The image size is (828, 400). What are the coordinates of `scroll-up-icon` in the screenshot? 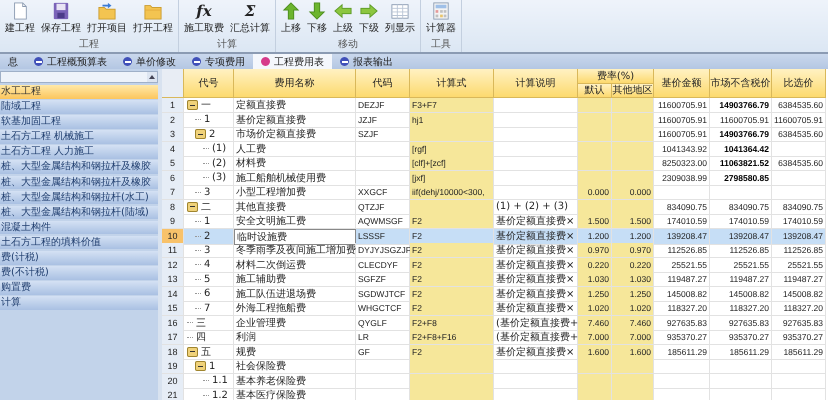 It's located at (152, 77).